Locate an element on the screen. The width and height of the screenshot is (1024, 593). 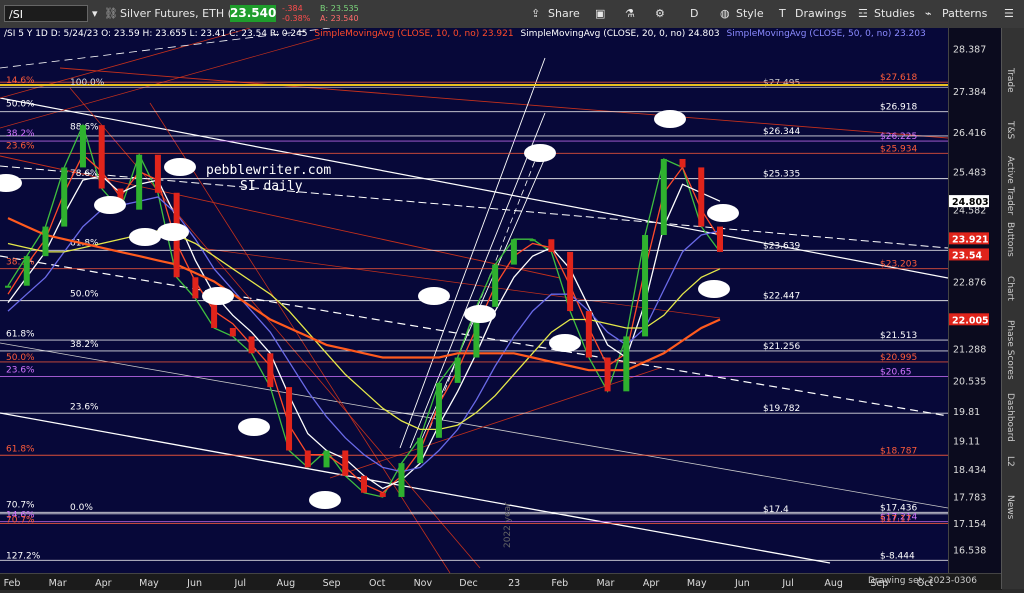
price-tick-label: 22.876 is located at coordinates (969, 283).